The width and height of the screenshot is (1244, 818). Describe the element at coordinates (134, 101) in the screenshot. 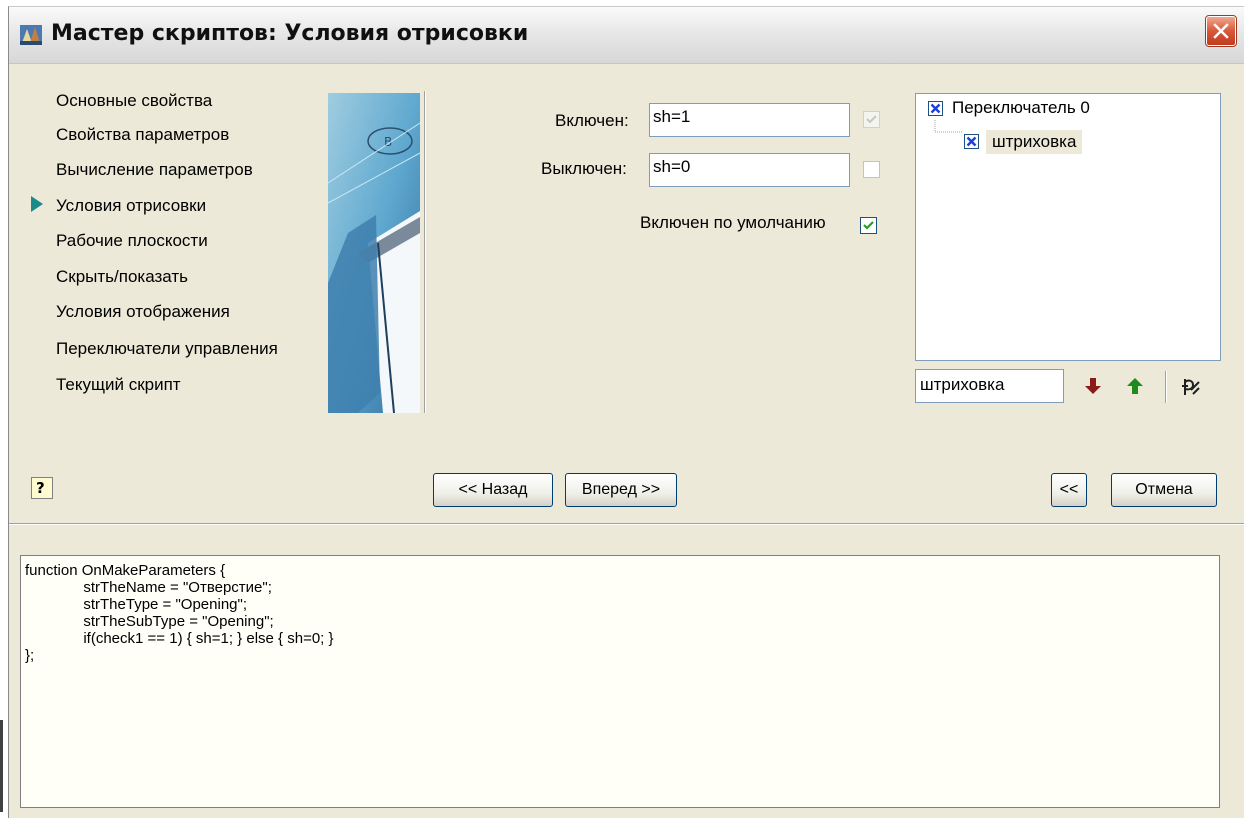

I see `nav-item-basic-properties: Основные свойства` at that location.